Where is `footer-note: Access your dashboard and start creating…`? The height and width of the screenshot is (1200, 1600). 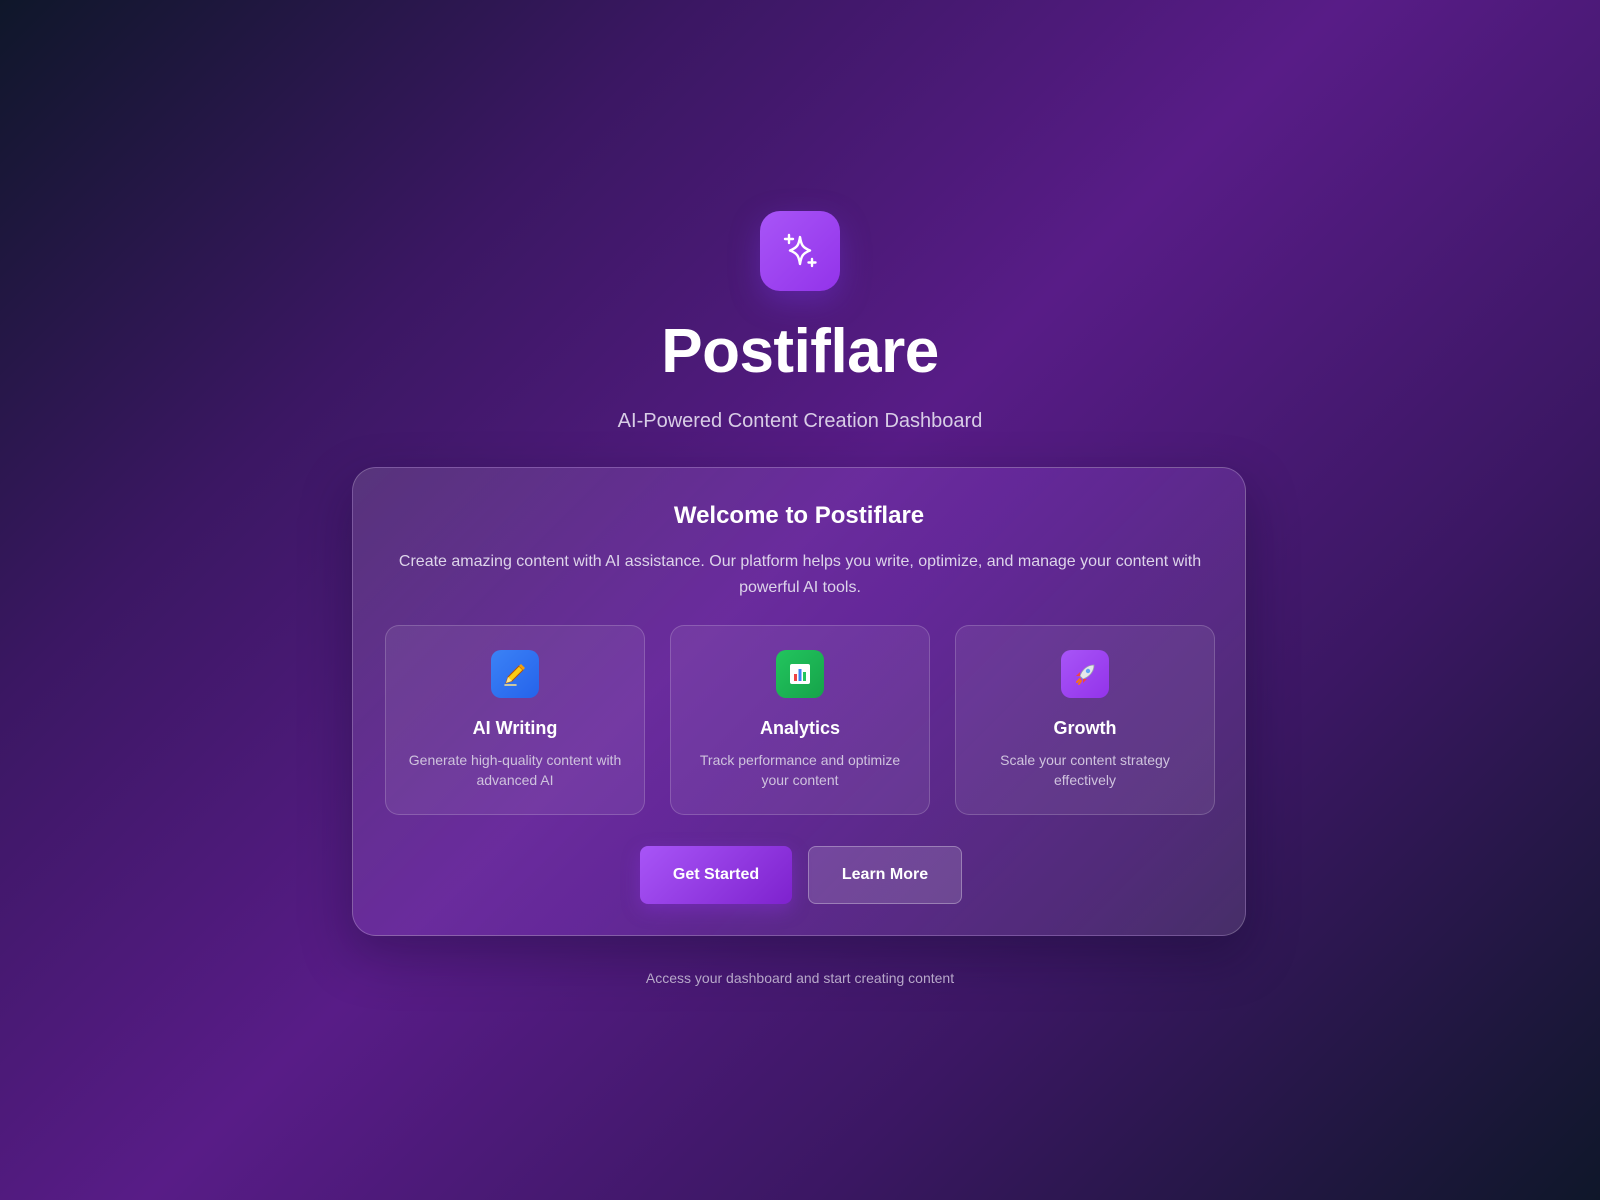 footer-note: Access your dashboard and start creating… is located at coordinates (800, 978).